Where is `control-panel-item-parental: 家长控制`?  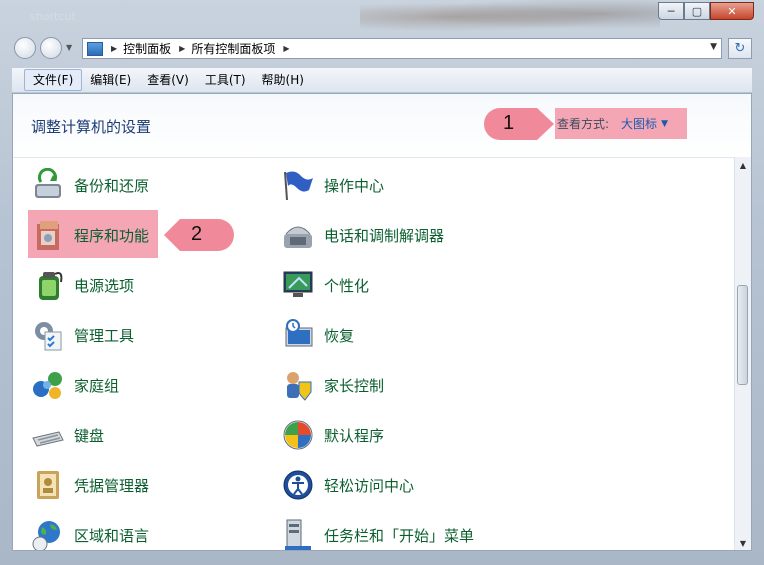
control-panel-item-parental: 家长控制 is located at coordinates (332, 385).